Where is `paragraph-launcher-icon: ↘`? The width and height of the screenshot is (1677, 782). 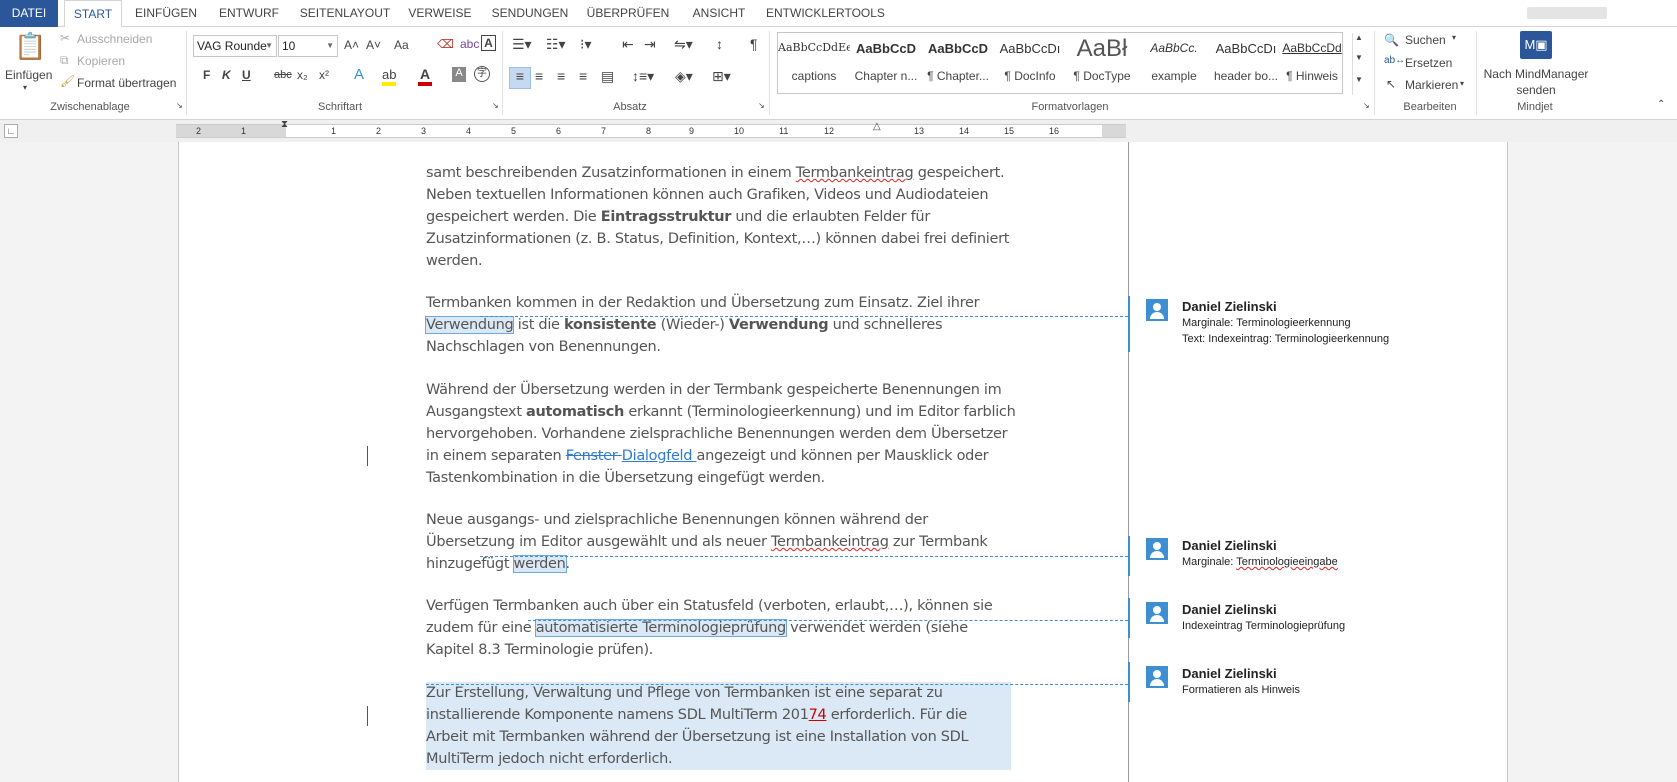
paragraph-launcher-icon: ↘ is located at coordinates (761, 105).